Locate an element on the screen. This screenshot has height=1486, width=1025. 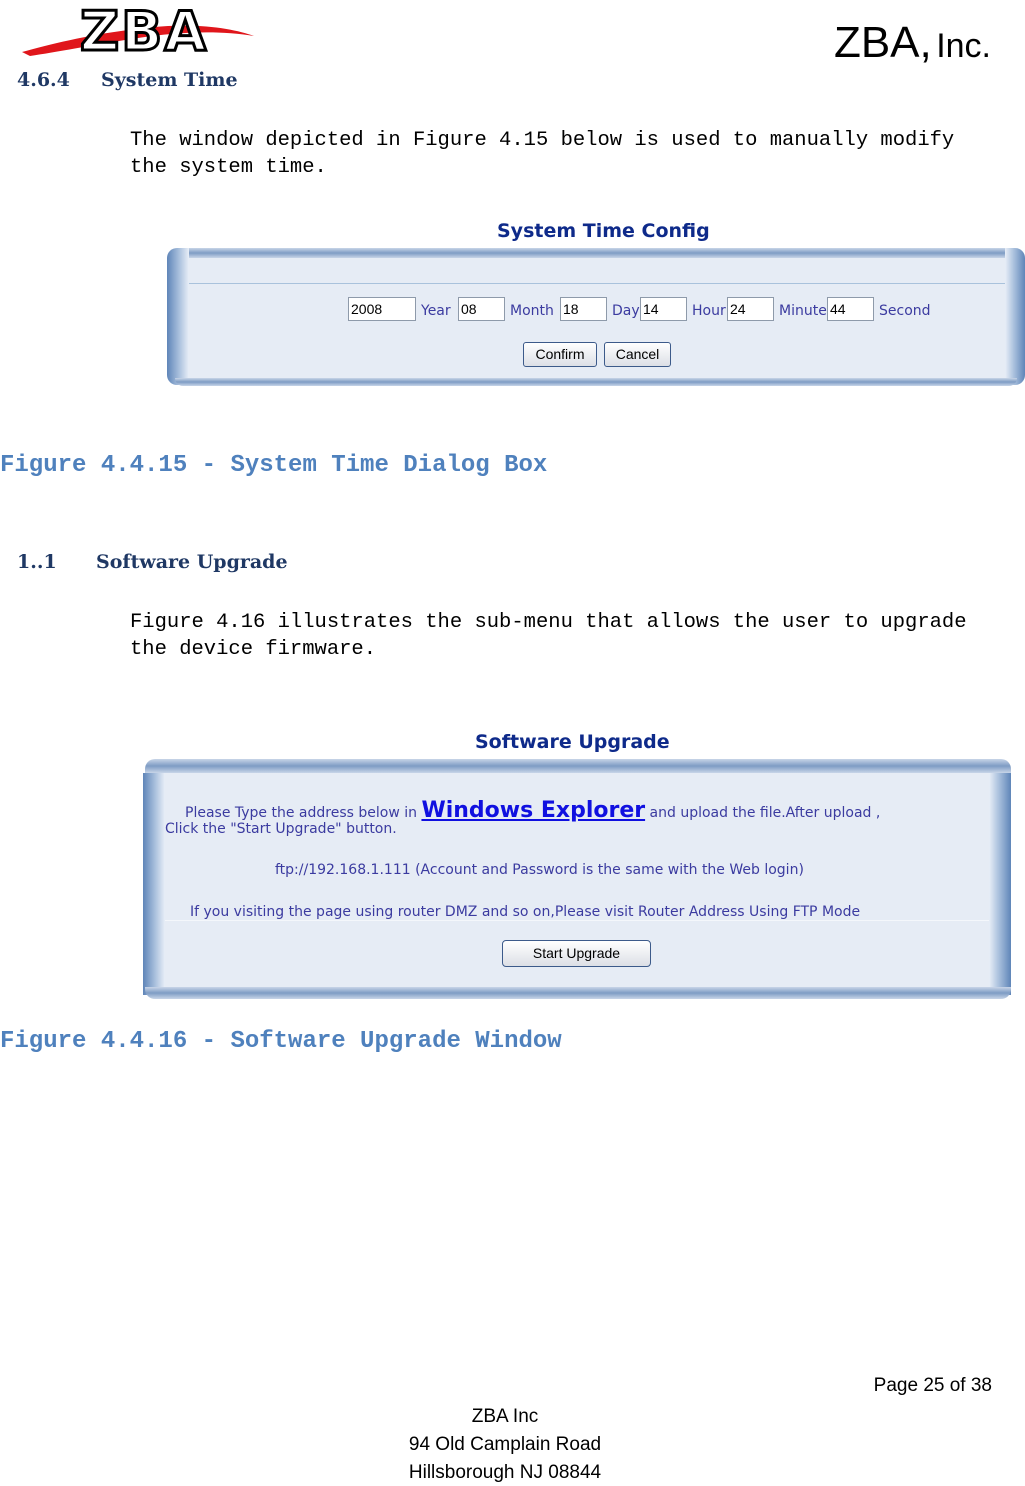
windows-explorer-link: Windows Explorer is located at coordinates (533, 810).